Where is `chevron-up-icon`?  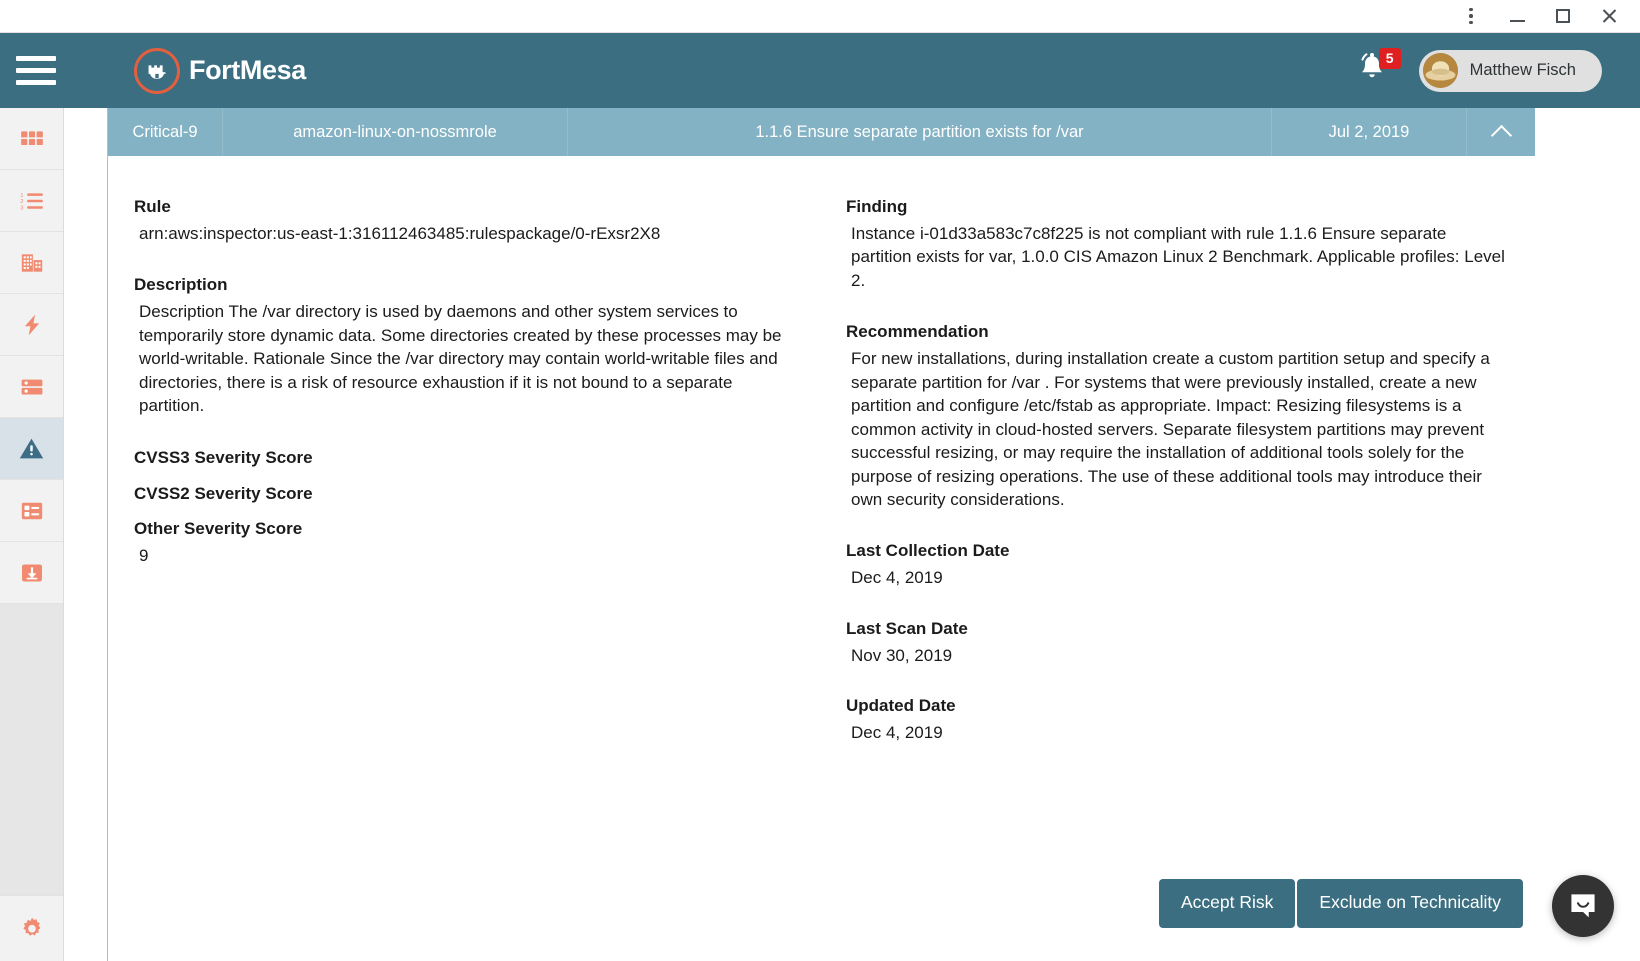
chevron-up-icon is located at coordinates (1501, 135).